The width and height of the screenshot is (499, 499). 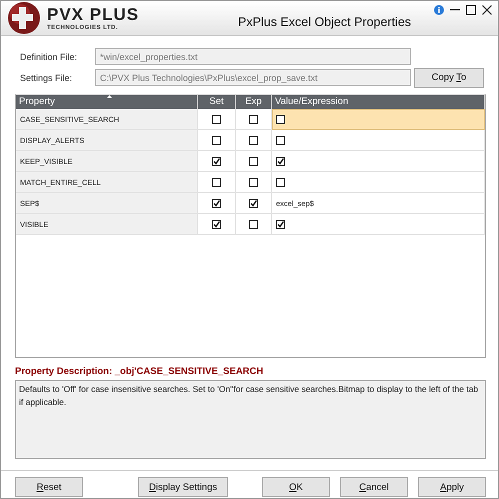 I want to click on info-icon, so click(x=439, y=10).